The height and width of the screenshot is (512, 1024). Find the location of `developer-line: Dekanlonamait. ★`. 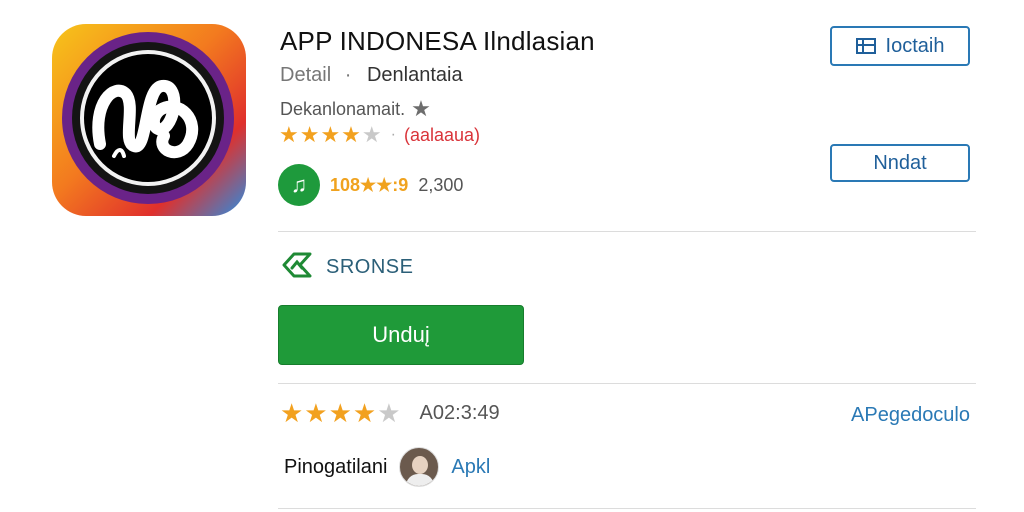

developer-line: Dekanlonamait. ★ is located at coordinates (355, 109).